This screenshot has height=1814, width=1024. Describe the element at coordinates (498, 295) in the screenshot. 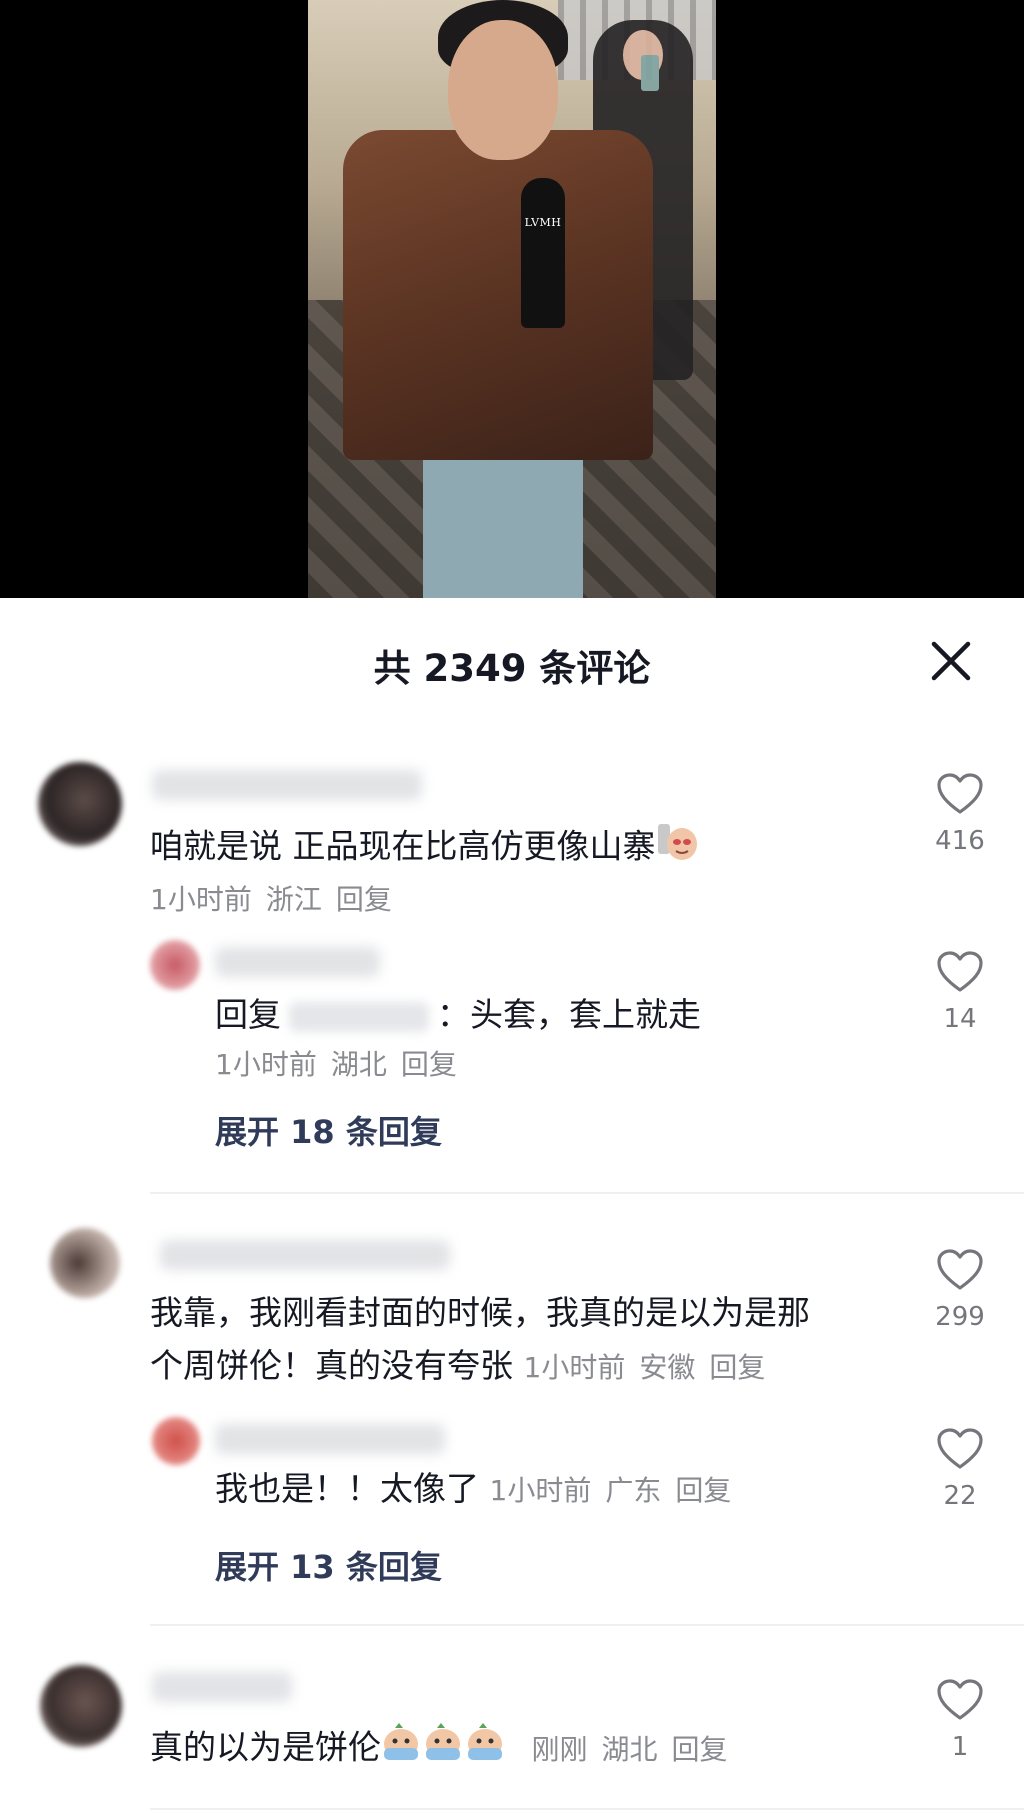

I see `brown-leather-jacket` at that location.